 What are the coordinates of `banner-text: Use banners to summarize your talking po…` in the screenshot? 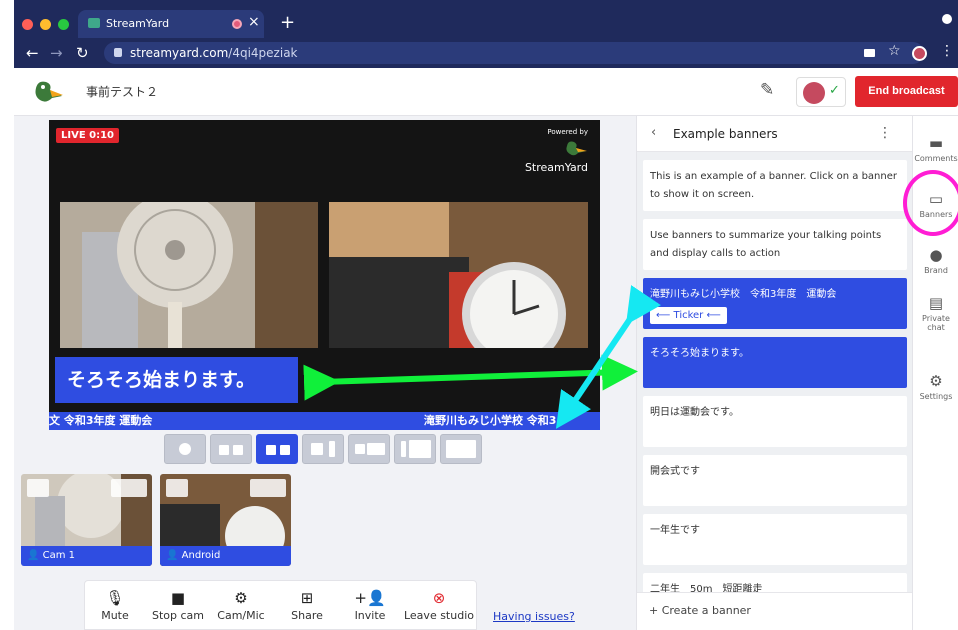 It's located at (766, 244).